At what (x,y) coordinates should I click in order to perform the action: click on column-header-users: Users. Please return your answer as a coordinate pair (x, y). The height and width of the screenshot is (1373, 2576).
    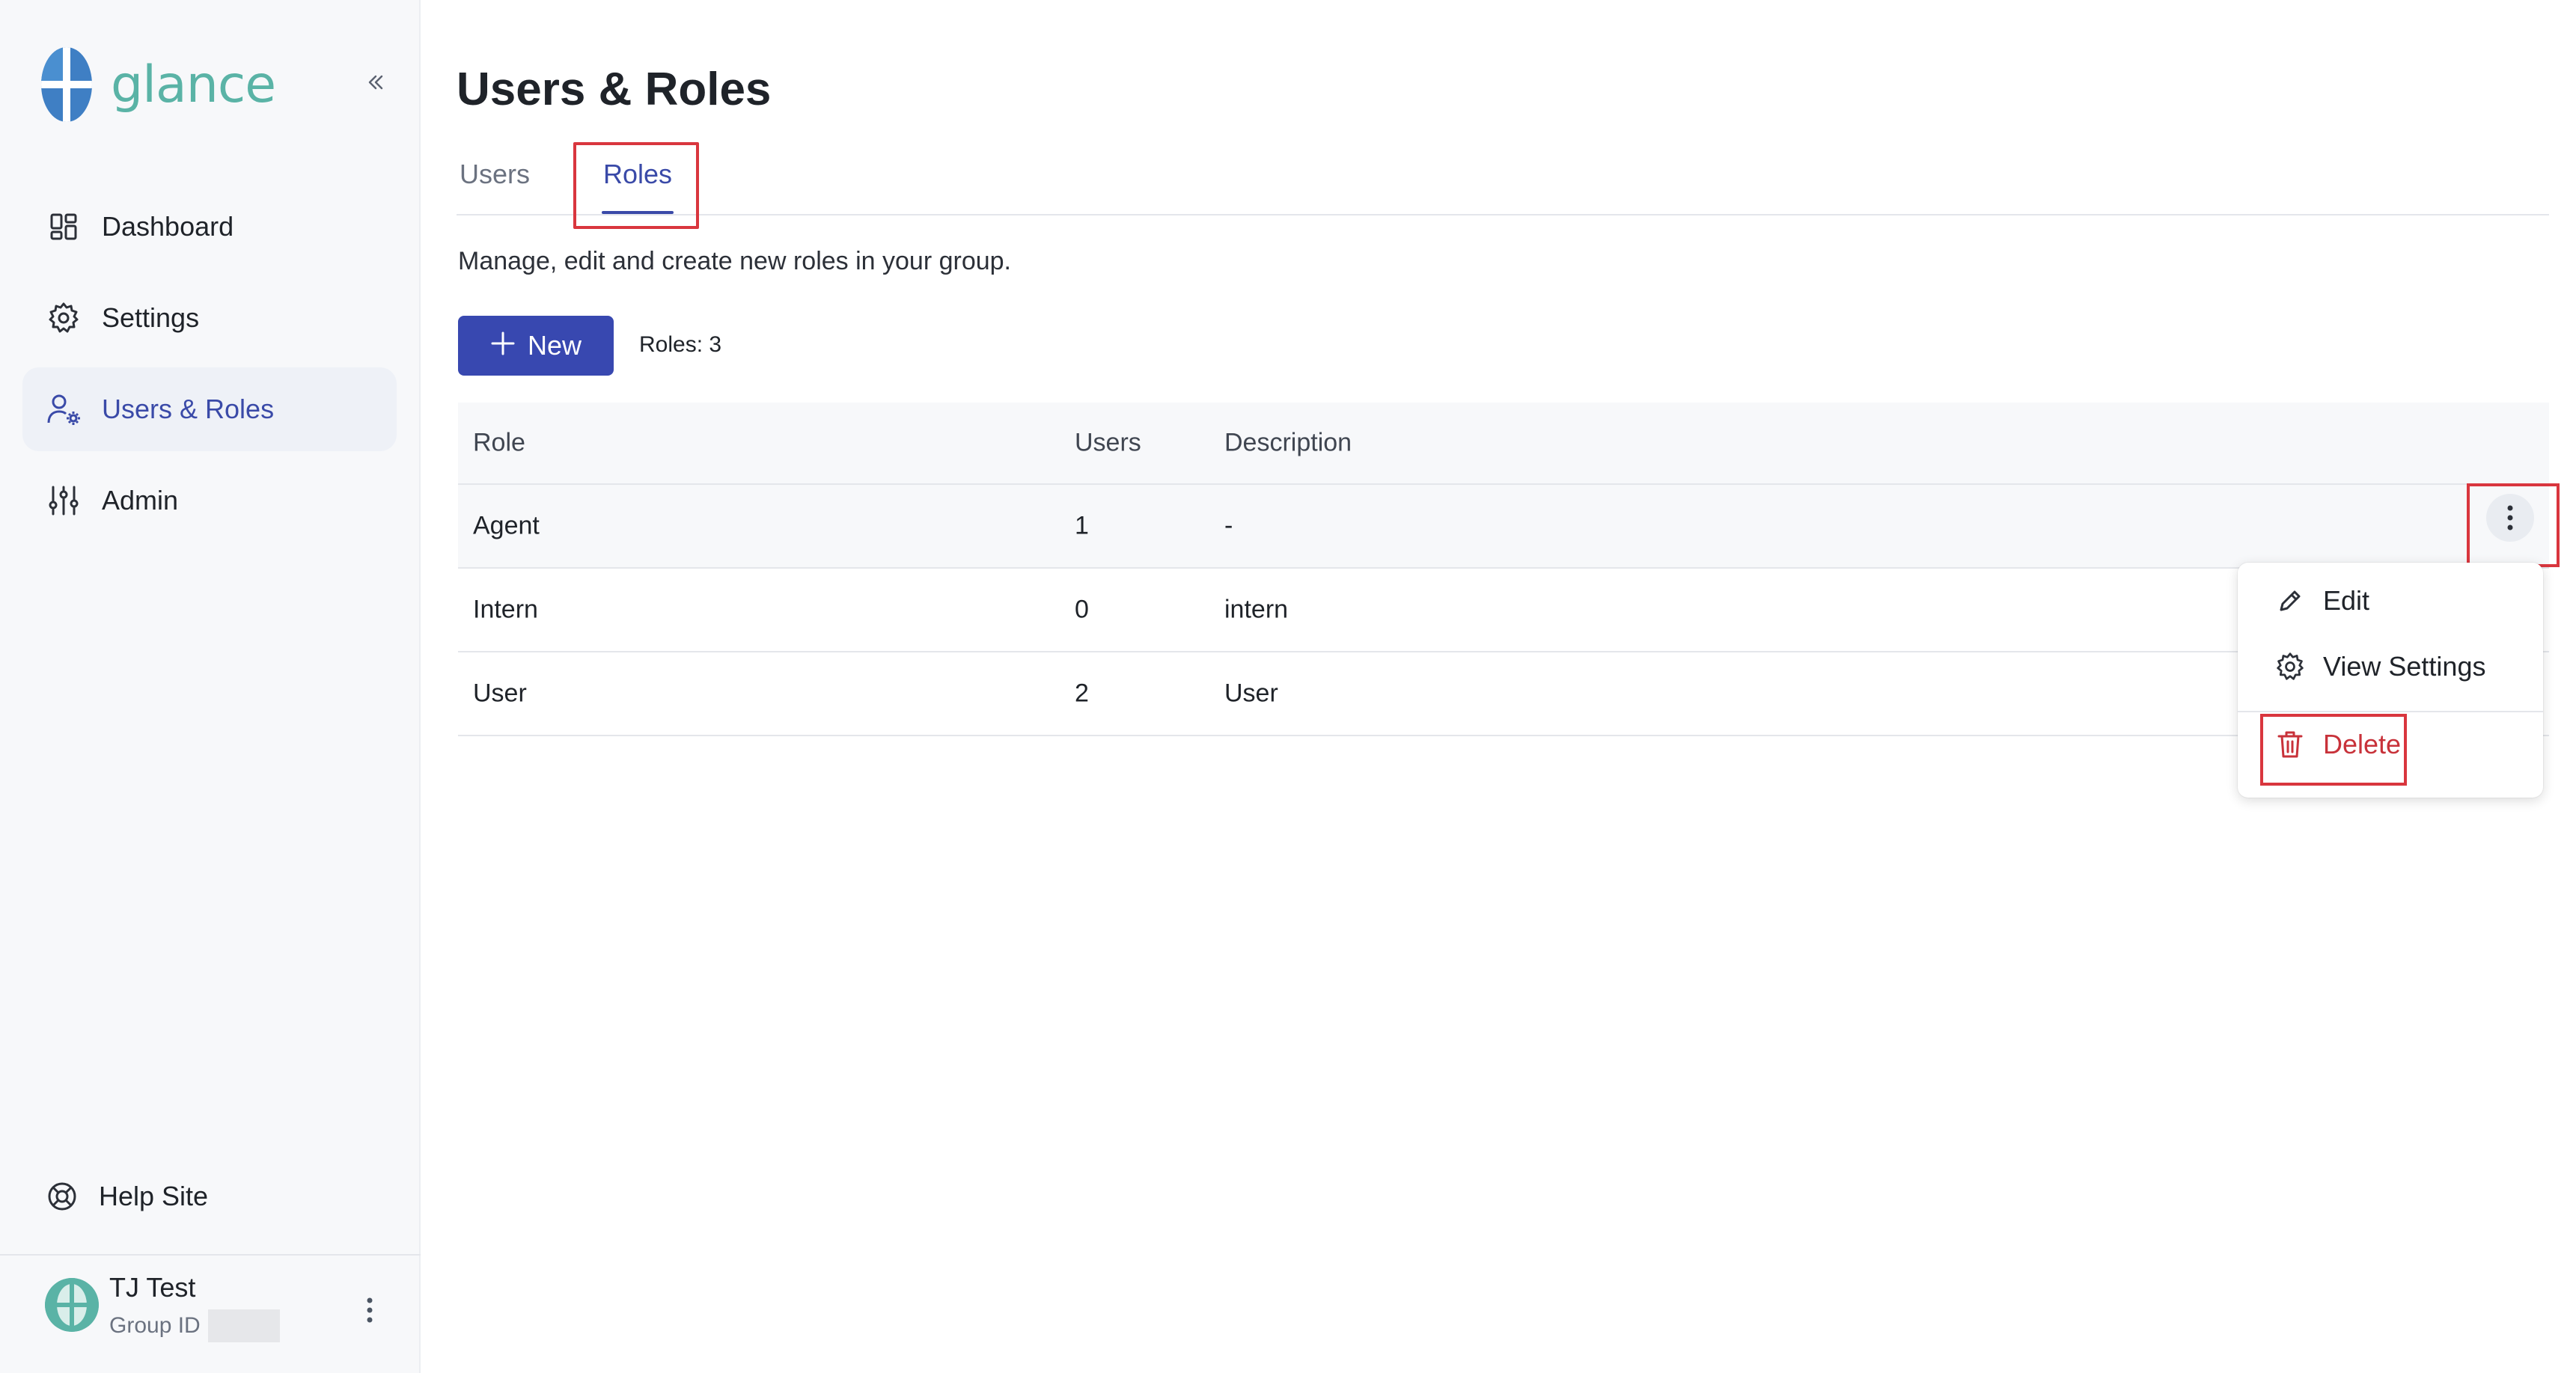
    Looking at the image, I should click on (1108, 443).